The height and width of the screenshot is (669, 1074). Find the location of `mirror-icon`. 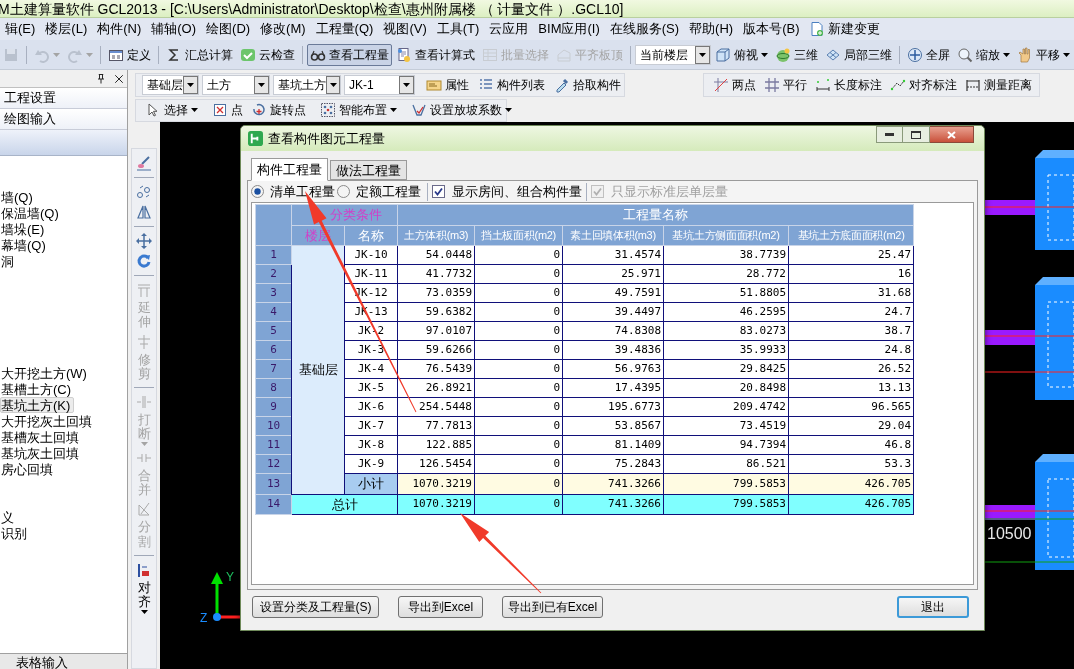

mirror-icon is located at coordinates (144, 212).